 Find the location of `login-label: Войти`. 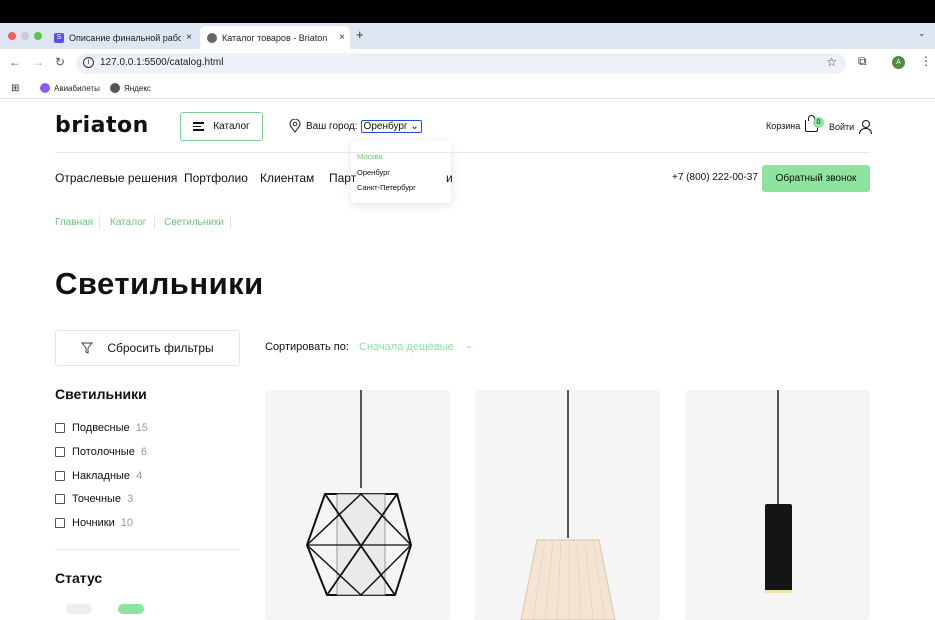

login-label: Войти is located at coordinates (842, 126).